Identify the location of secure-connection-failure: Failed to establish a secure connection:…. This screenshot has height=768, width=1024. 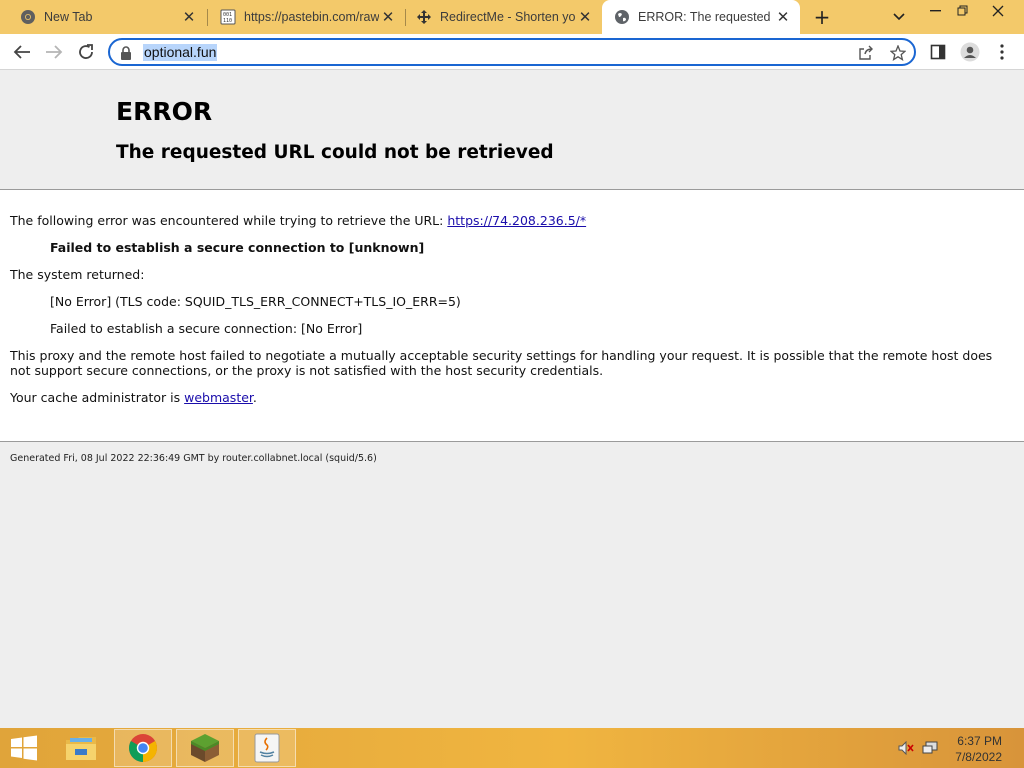
(206, 328).